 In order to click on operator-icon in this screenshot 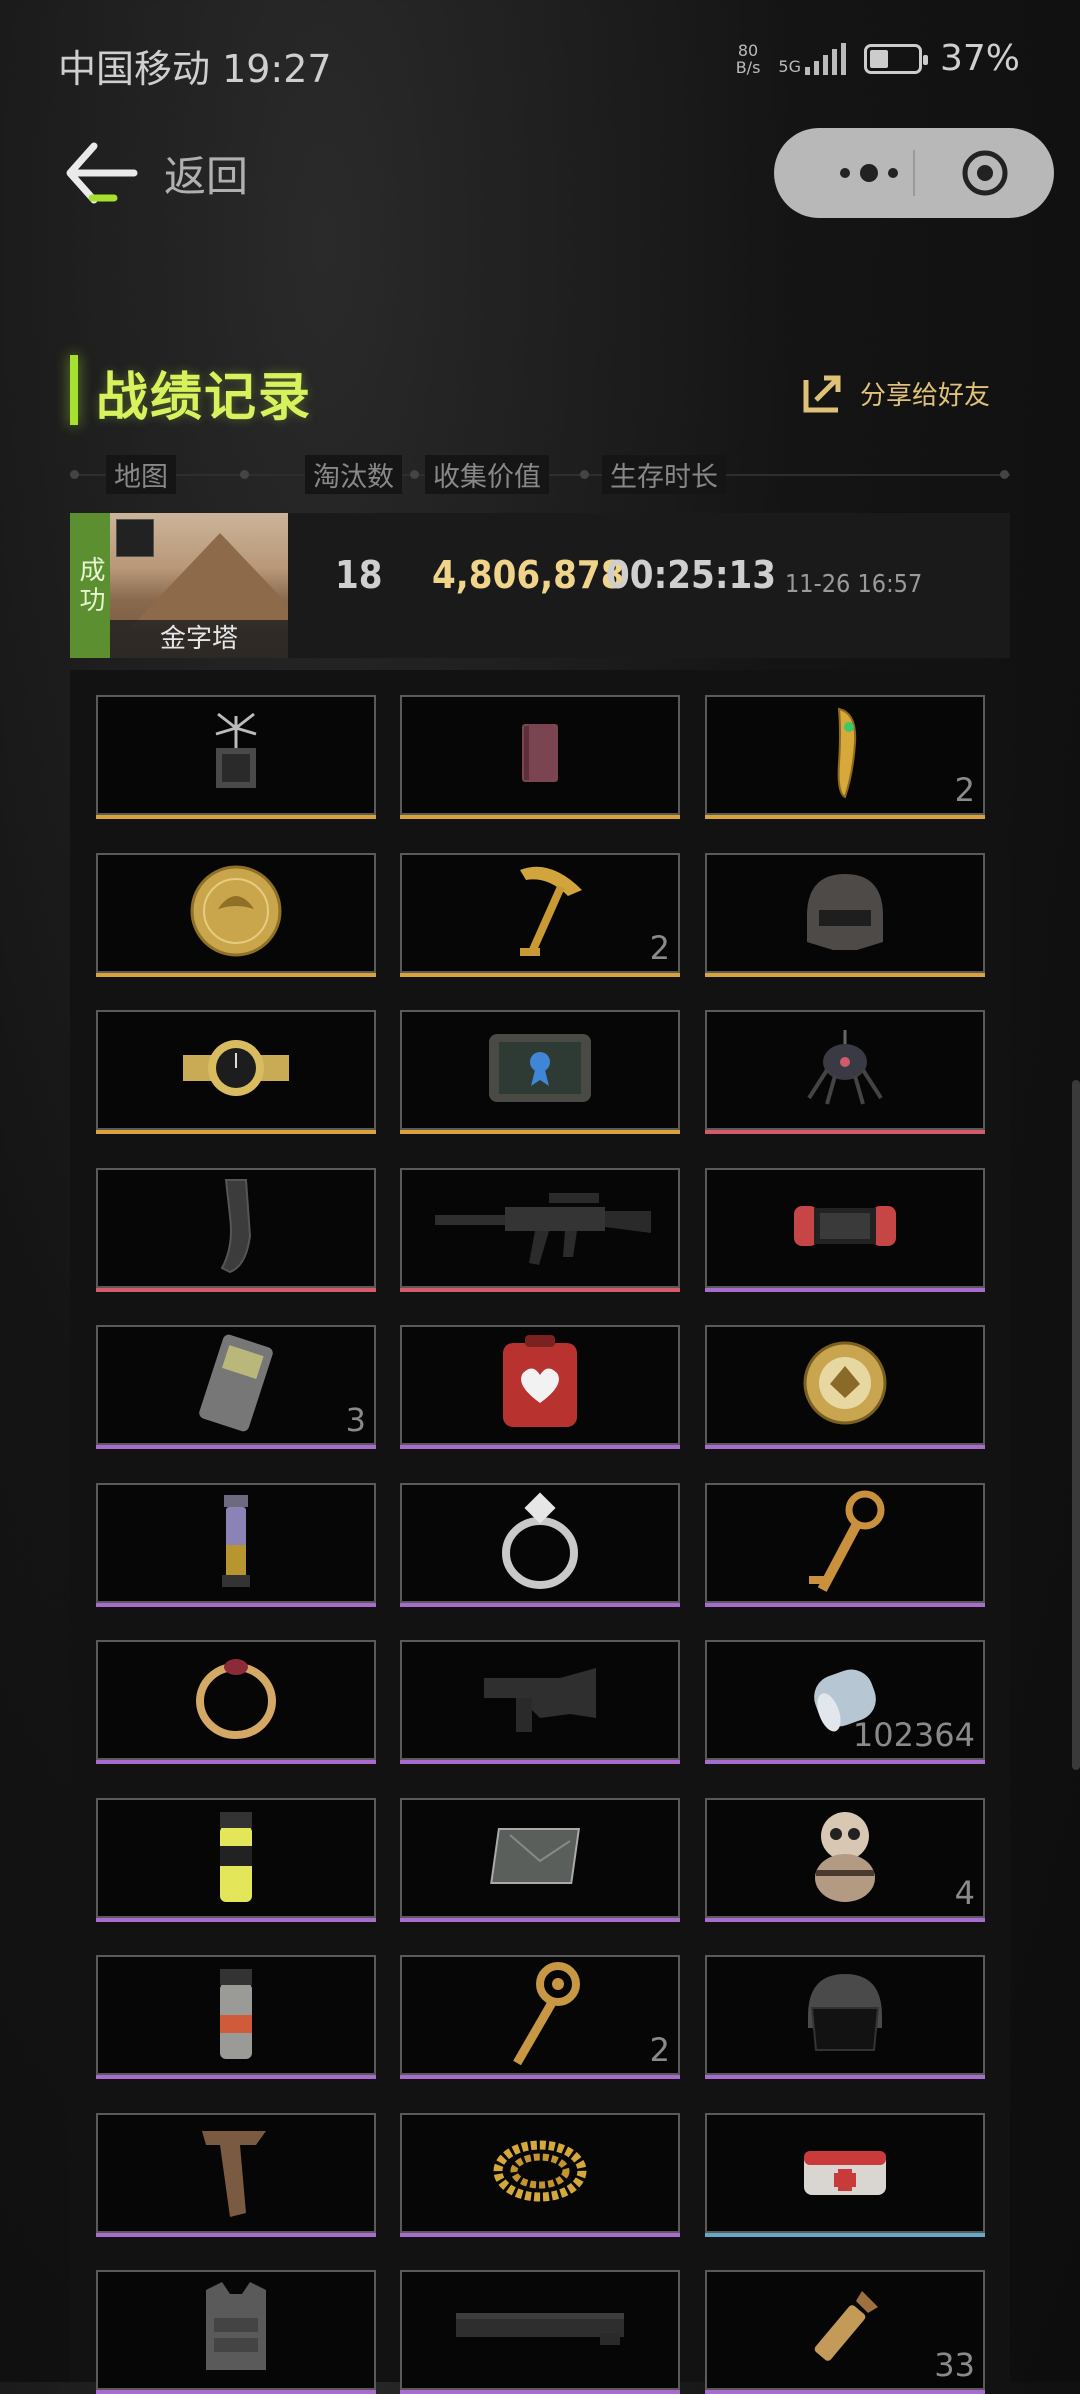, I will do `click(135, 538)`.